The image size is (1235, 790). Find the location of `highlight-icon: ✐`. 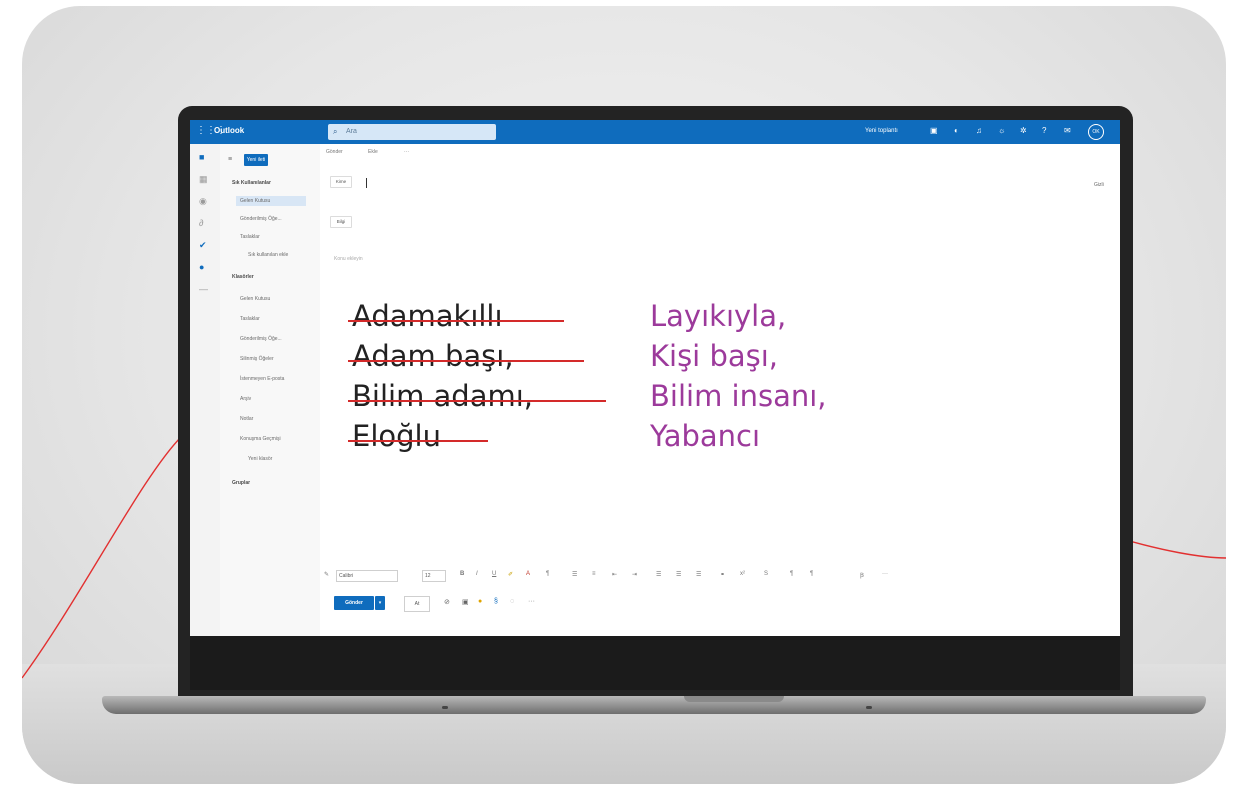

highlight-icon: ✐ is located at coordinates (510, 574).